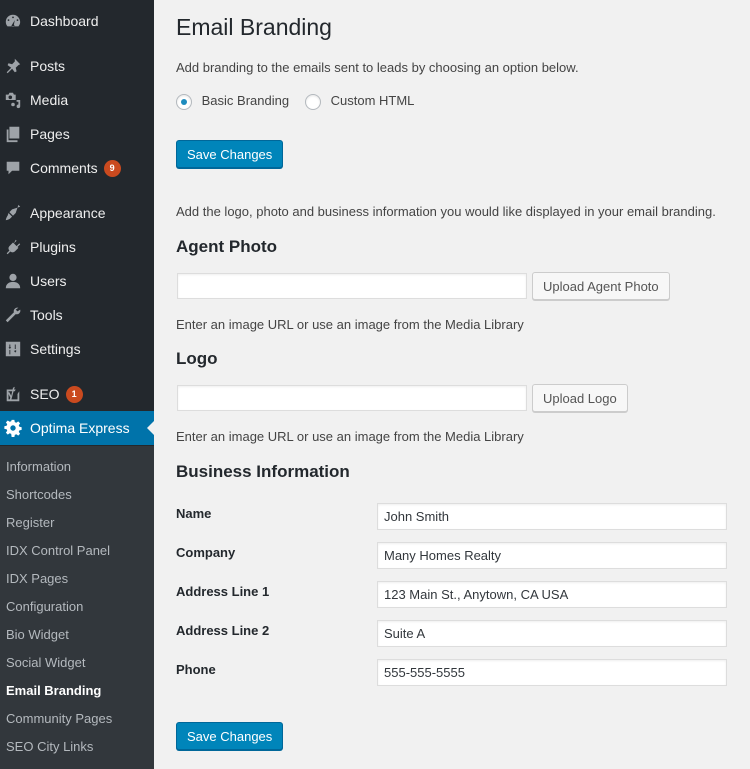  I want to click on menu-label: Users, so click(48, 281).